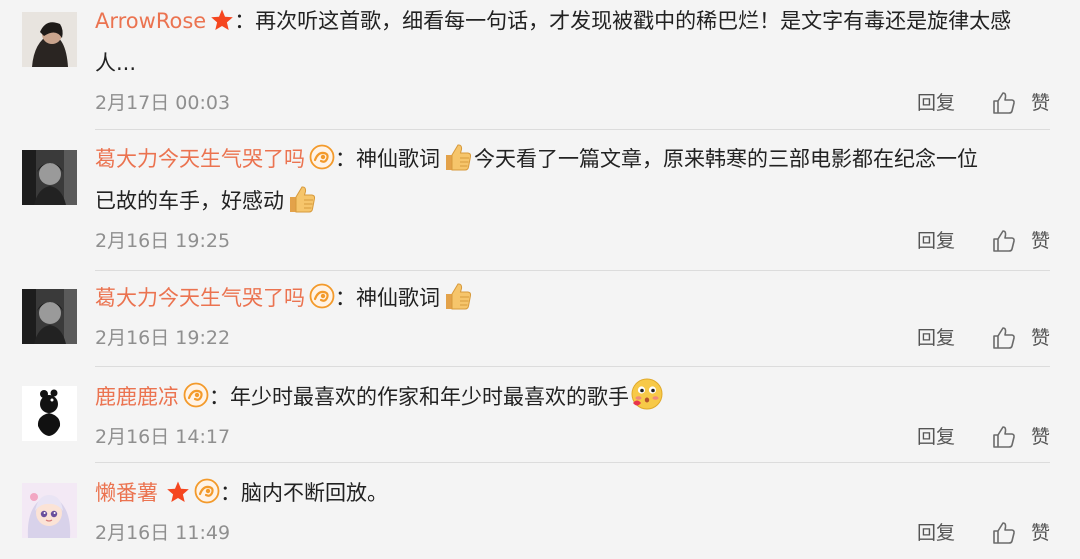 Image resolution: width=1080 pixels, height=559 pixels. Describe the element at coordinates (126, 493) in the screenshot. I see `author-name: 懒番薯` at that location.